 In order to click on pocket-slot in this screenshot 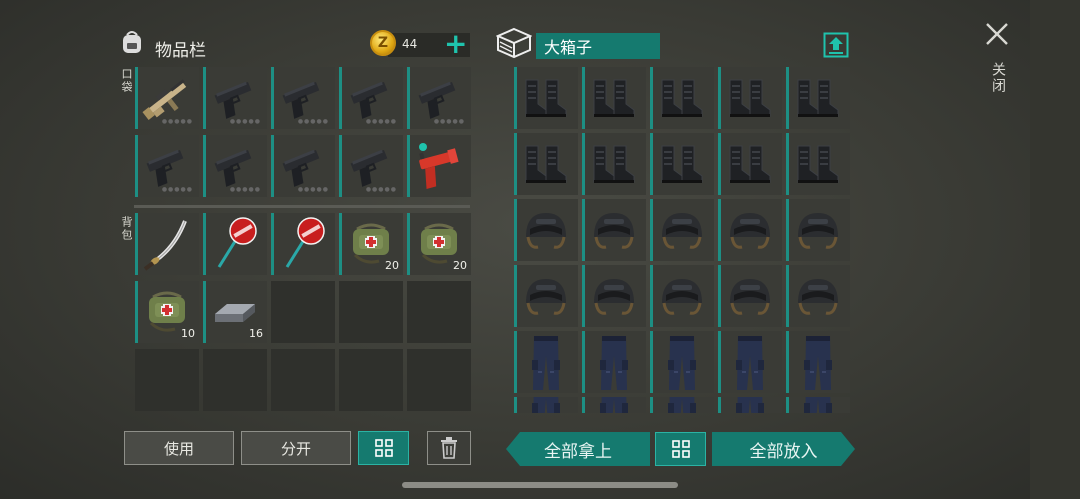, I will do `click(439, 166)`.